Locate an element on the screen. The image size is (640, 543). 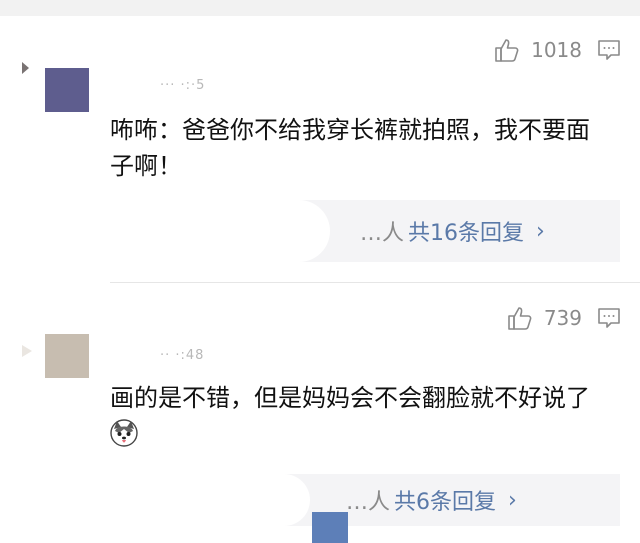
replies-box: …人 共16条回复 › is located at coordinates (365, 231).